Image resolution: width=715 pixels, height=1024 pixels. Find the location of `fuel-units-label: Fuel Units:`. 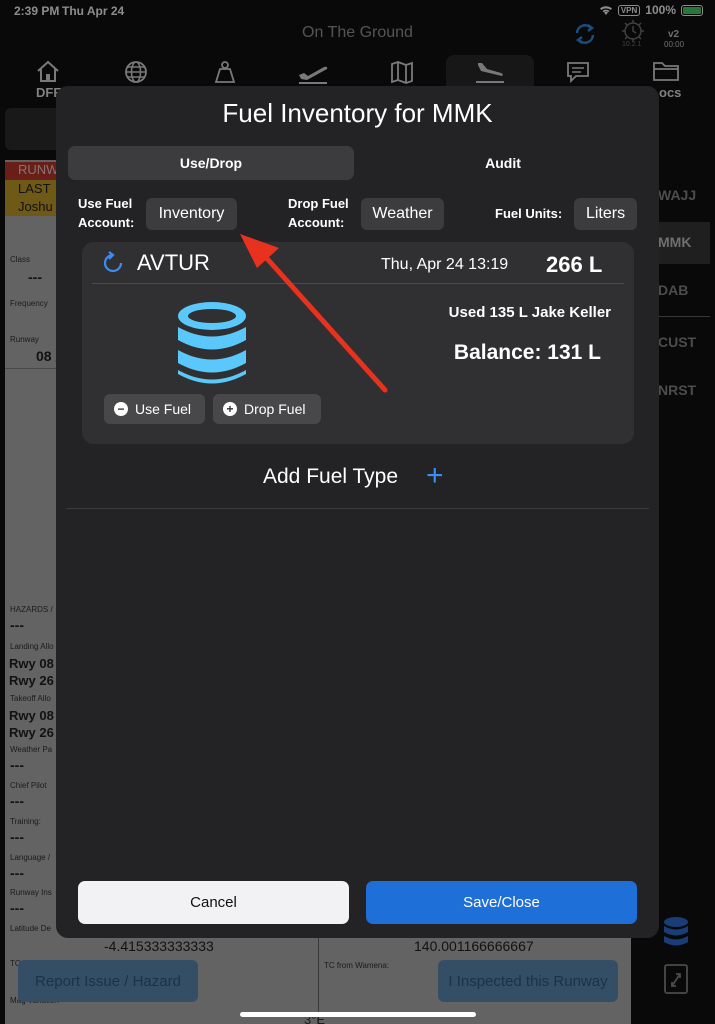

fuel-units-label: Fuel Units: is located at coordinates (529, 213).